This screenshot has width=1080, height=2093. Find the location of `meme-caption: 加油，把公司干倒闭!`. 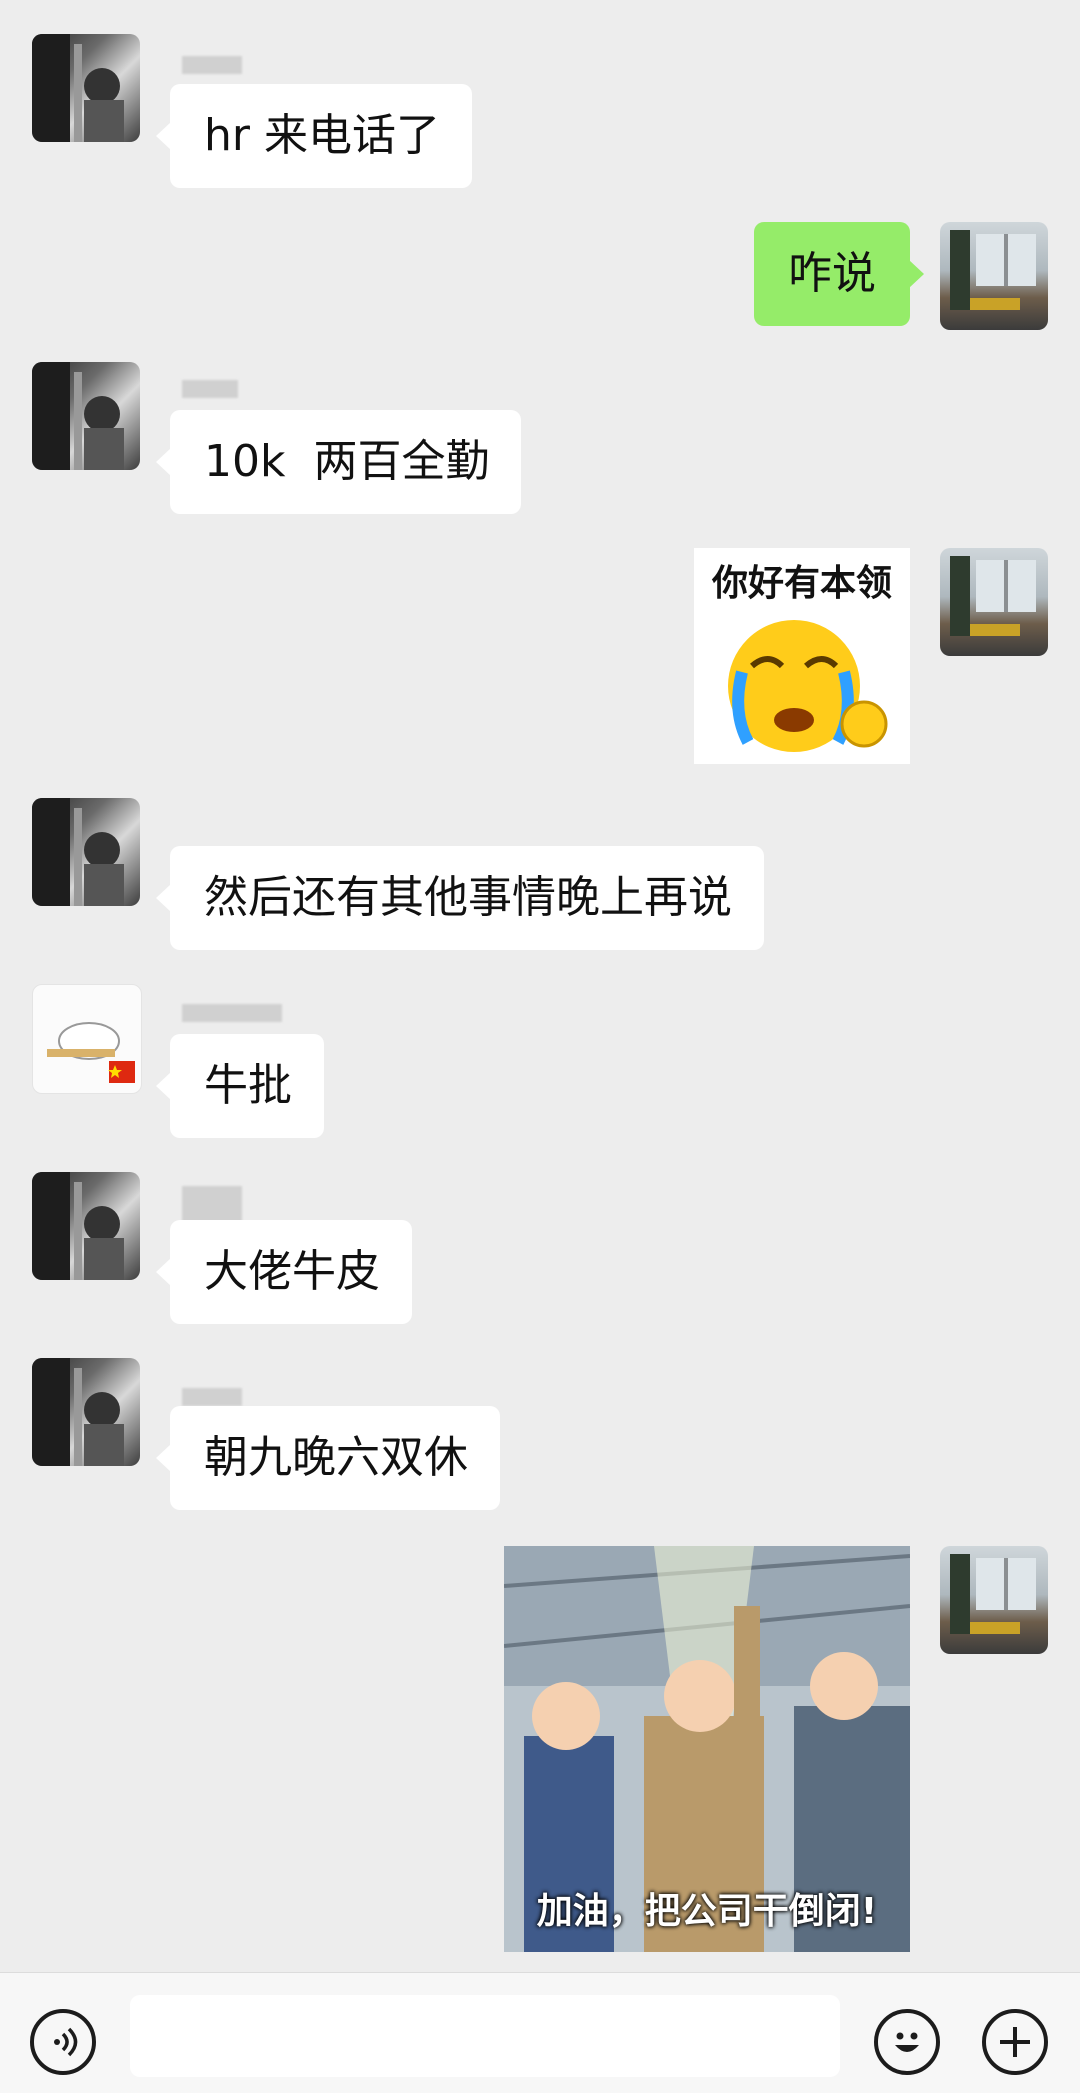

meme-caption: 加油，把公司干倒闭! is located at coordinates (707, 1911).